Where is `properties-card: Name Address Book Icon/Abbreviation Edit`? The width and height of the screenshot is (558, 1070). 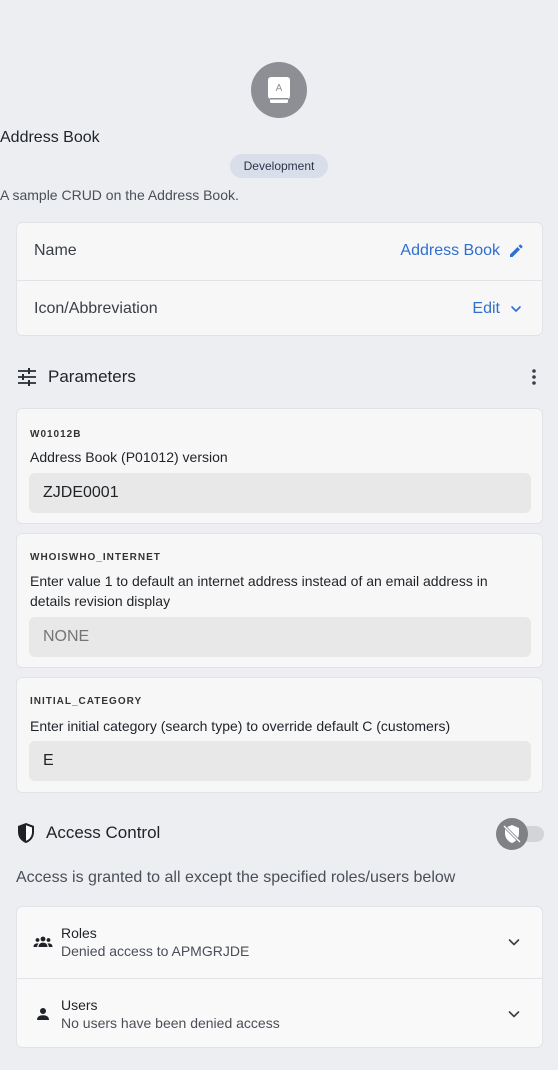 properties-card: Name Address Book Icon/Abbreviation Edit is located at coordinates (279, 279).